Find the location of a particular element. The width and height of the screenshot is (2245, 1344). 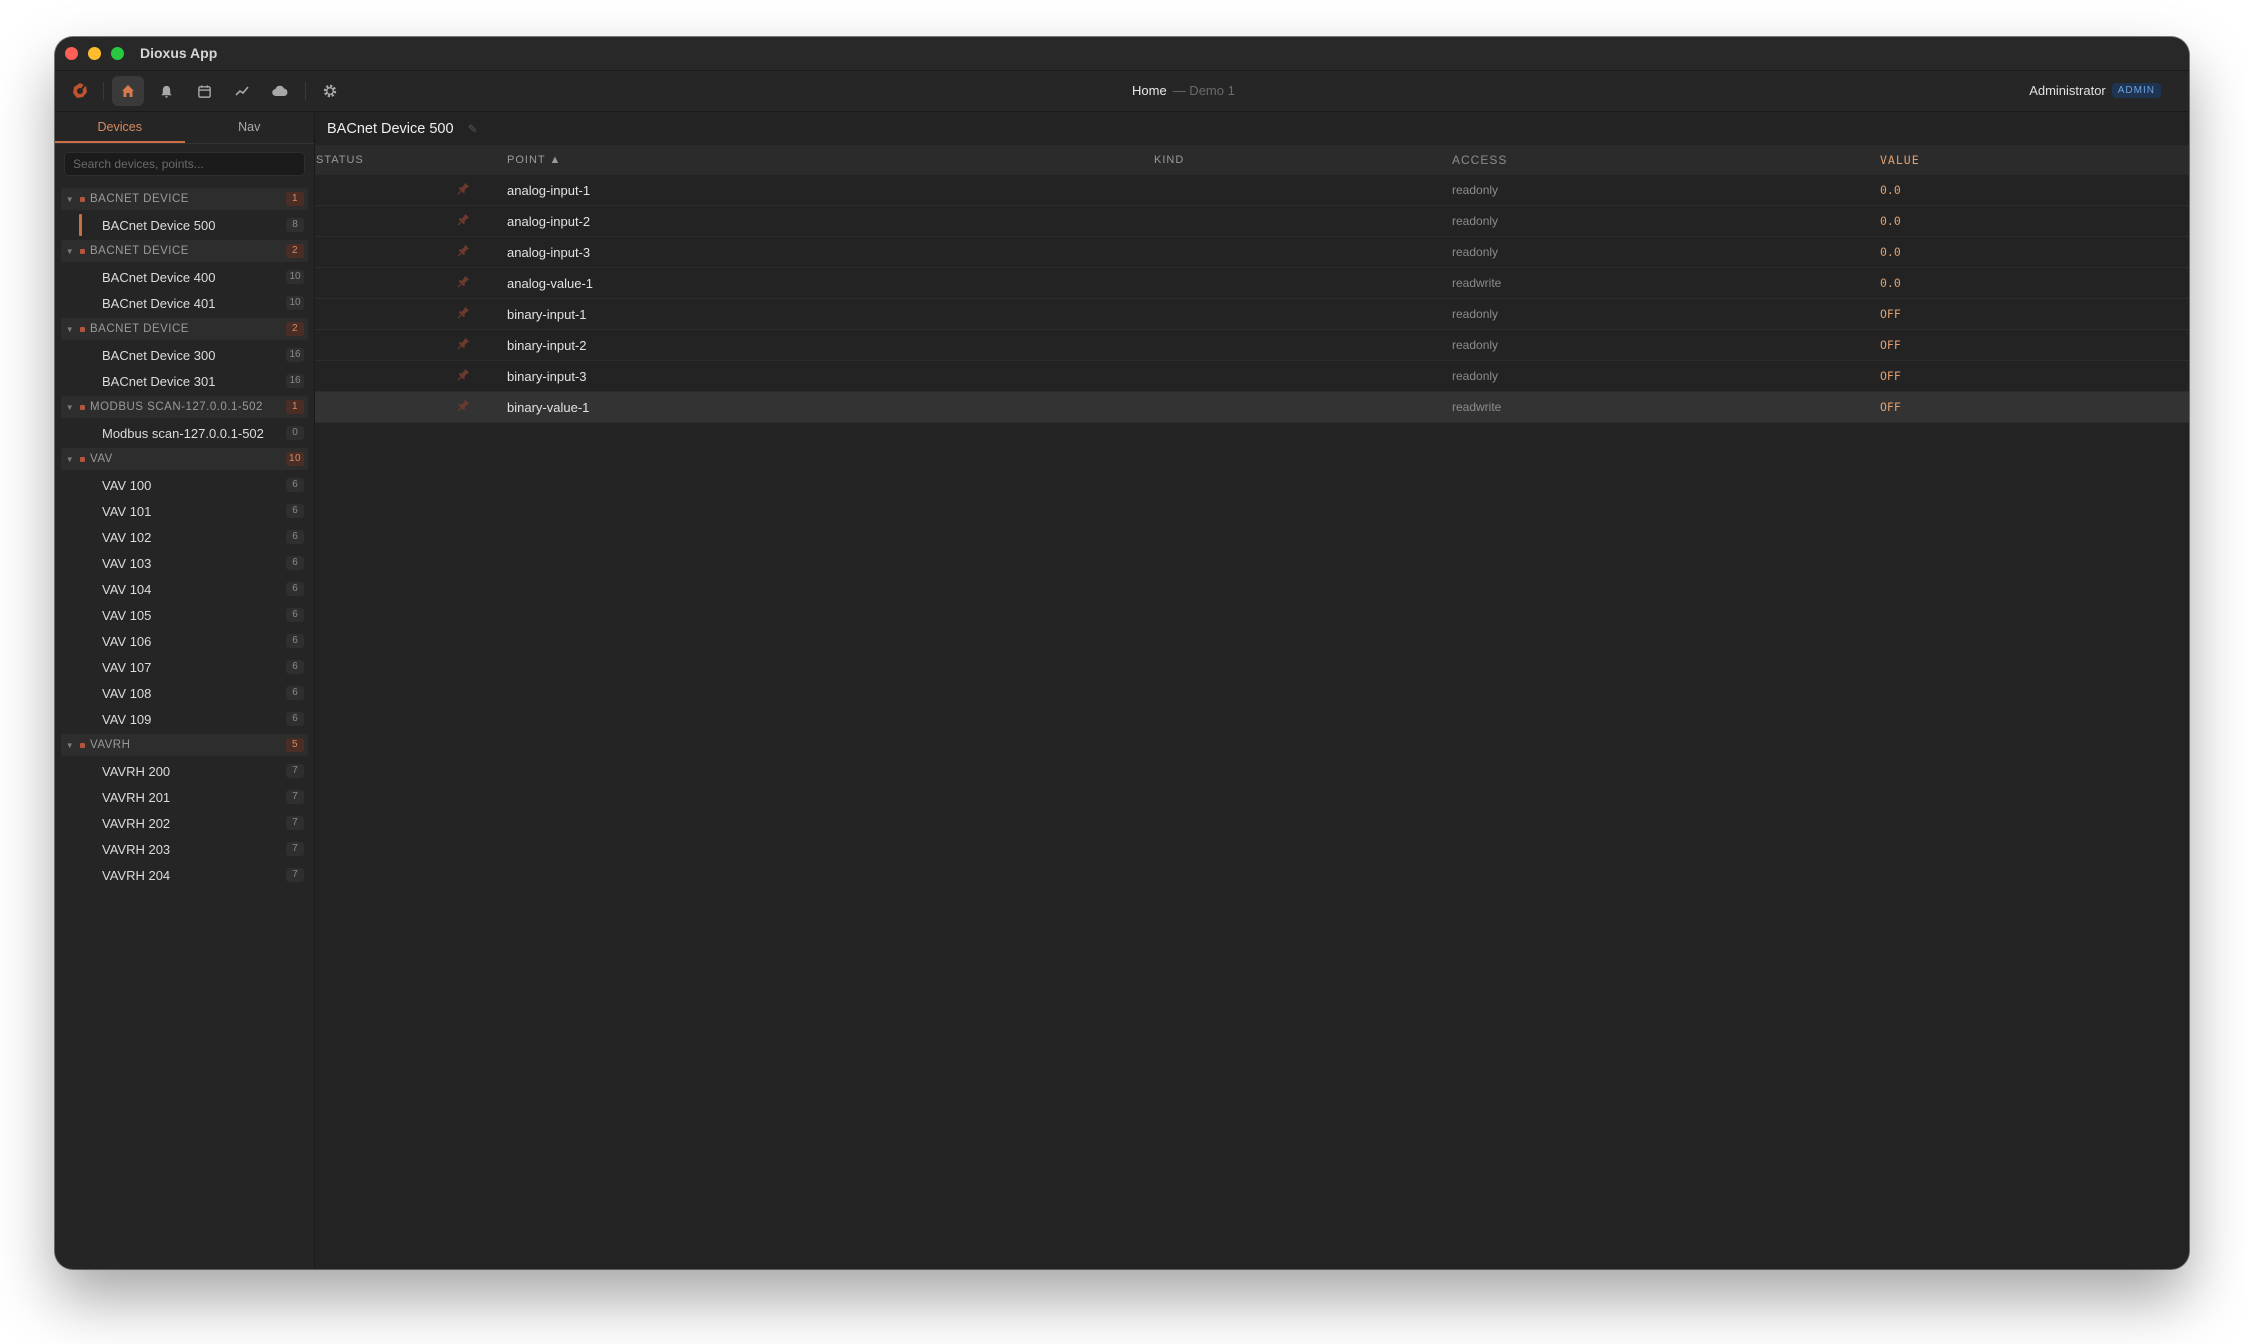

device-name: VAV 103 is located at coordinates (127, 563).